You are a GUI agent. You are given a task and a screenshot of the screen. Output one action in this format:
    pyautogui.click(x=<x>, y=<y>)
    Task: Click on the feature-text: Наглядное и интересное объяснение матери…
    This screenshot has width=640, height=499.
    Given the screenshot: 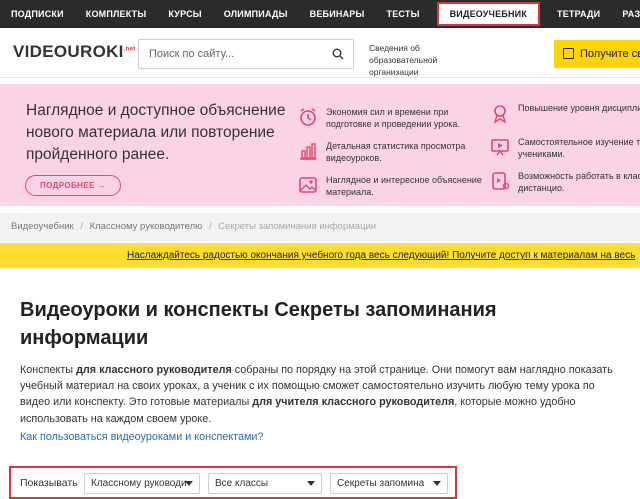 What is the action you would take?
    pyautogui.click(x=404, y=186)
    